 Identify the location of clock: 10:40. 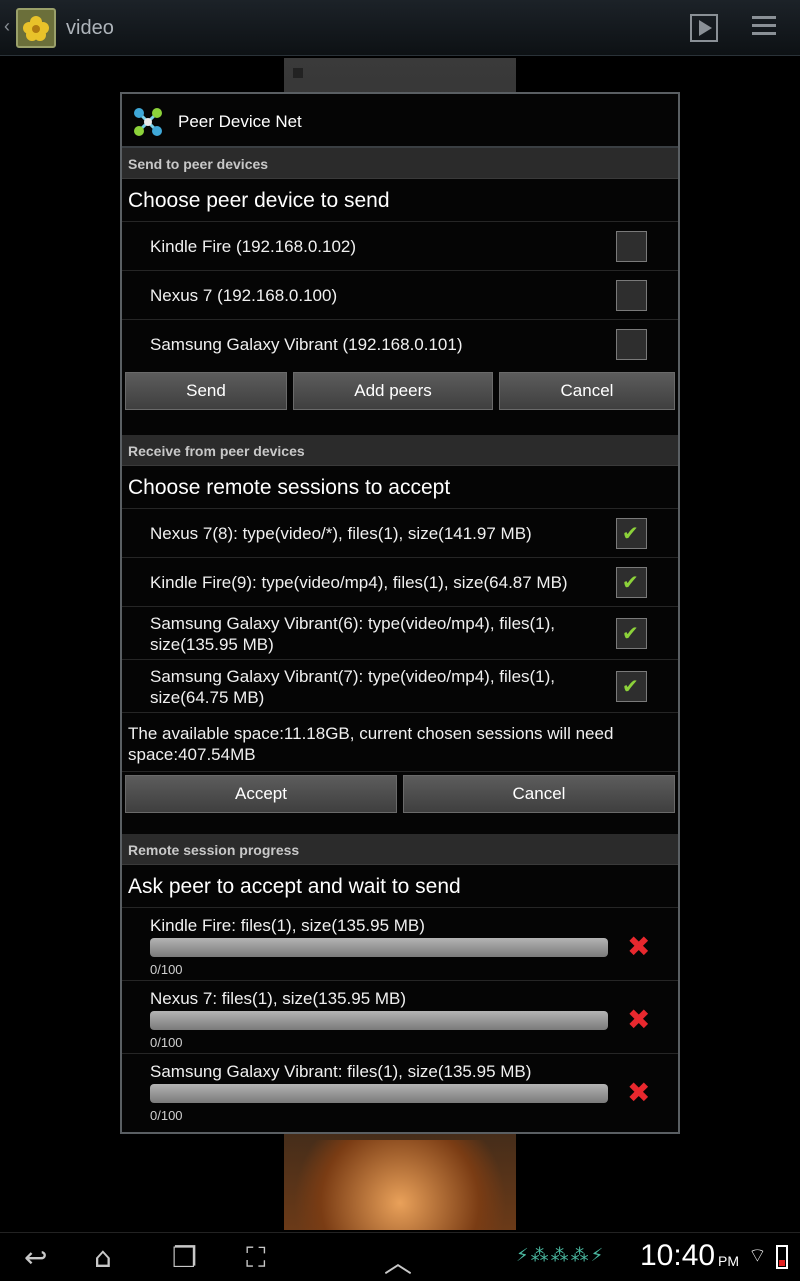
(677, 1256).